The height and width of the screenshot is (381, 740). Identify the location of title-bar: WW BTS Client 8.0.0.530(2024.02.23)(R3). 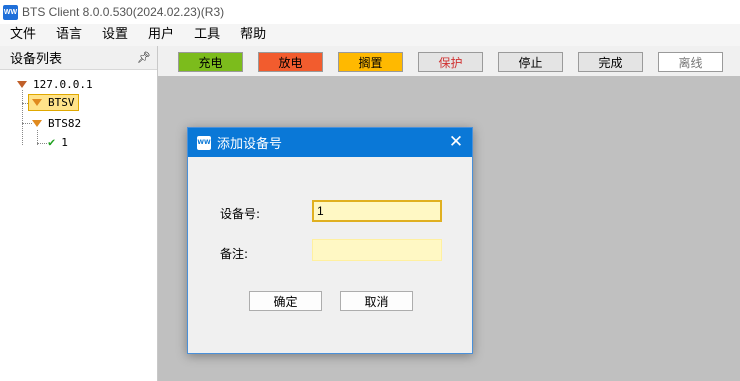
(370, 12).